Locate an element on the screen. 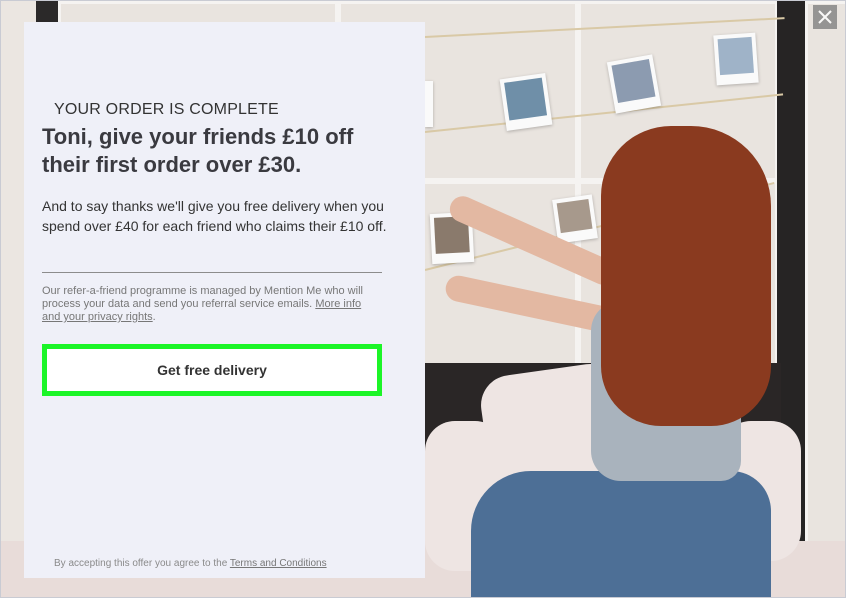  order-complete-label: YOUR ORDER IS COMPLETE is located at coordinates (166, 109).